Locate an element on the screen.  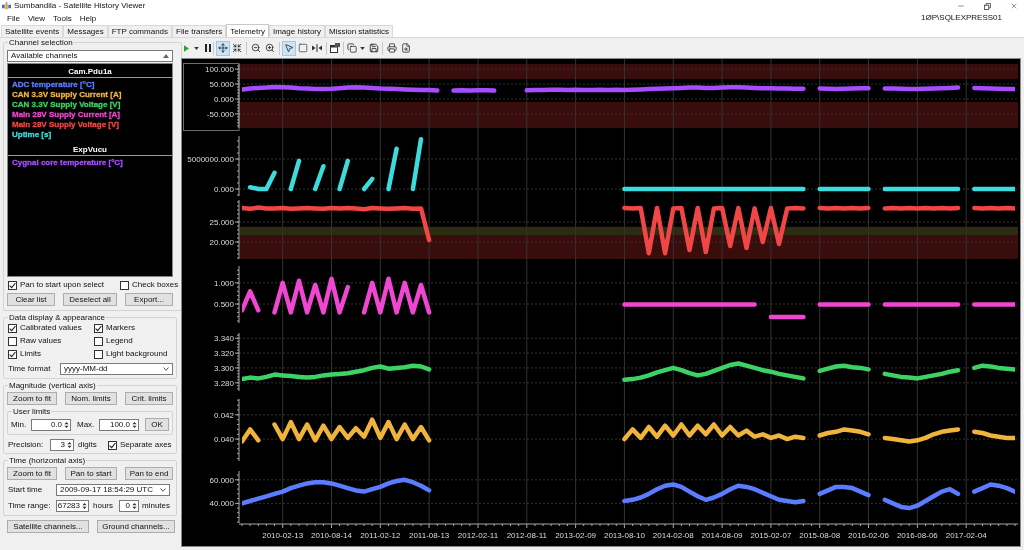
tab: Mission statistics is located at coordinates (359, 31).